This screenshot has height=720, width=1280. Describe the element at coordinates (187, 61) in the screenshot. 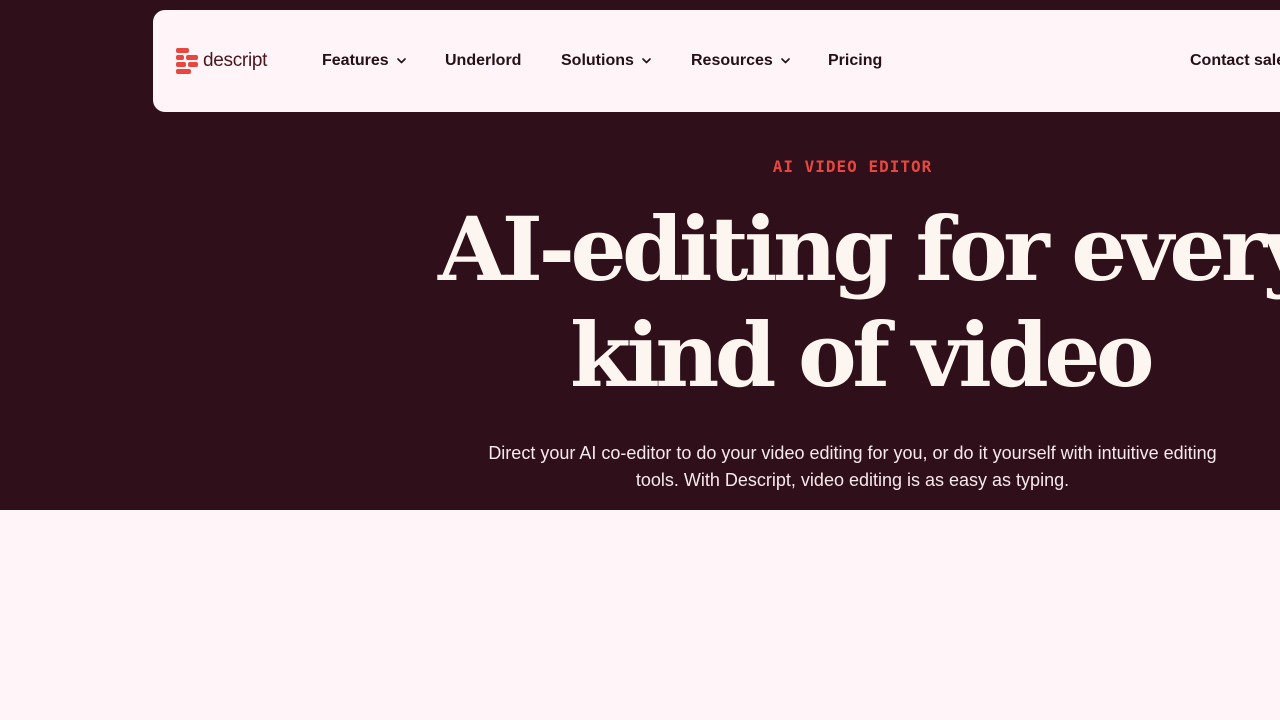

I see `descript-logo-icon` at that location.